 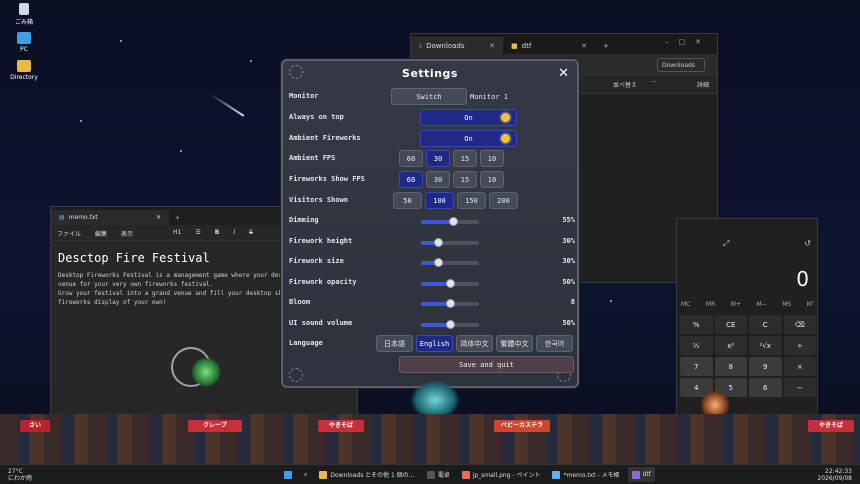 I want to click on show-fps-option-30: 30, so click(x=438, y=179).